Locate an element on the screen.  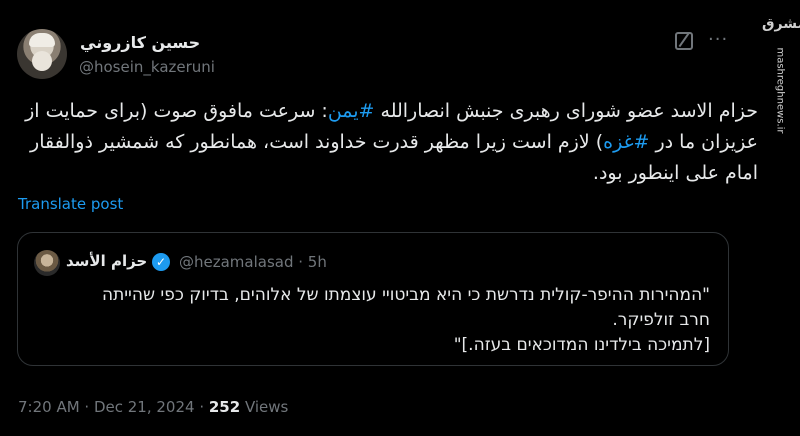
verified-badge-icon: ✓ is located at coordinates (161, 262).